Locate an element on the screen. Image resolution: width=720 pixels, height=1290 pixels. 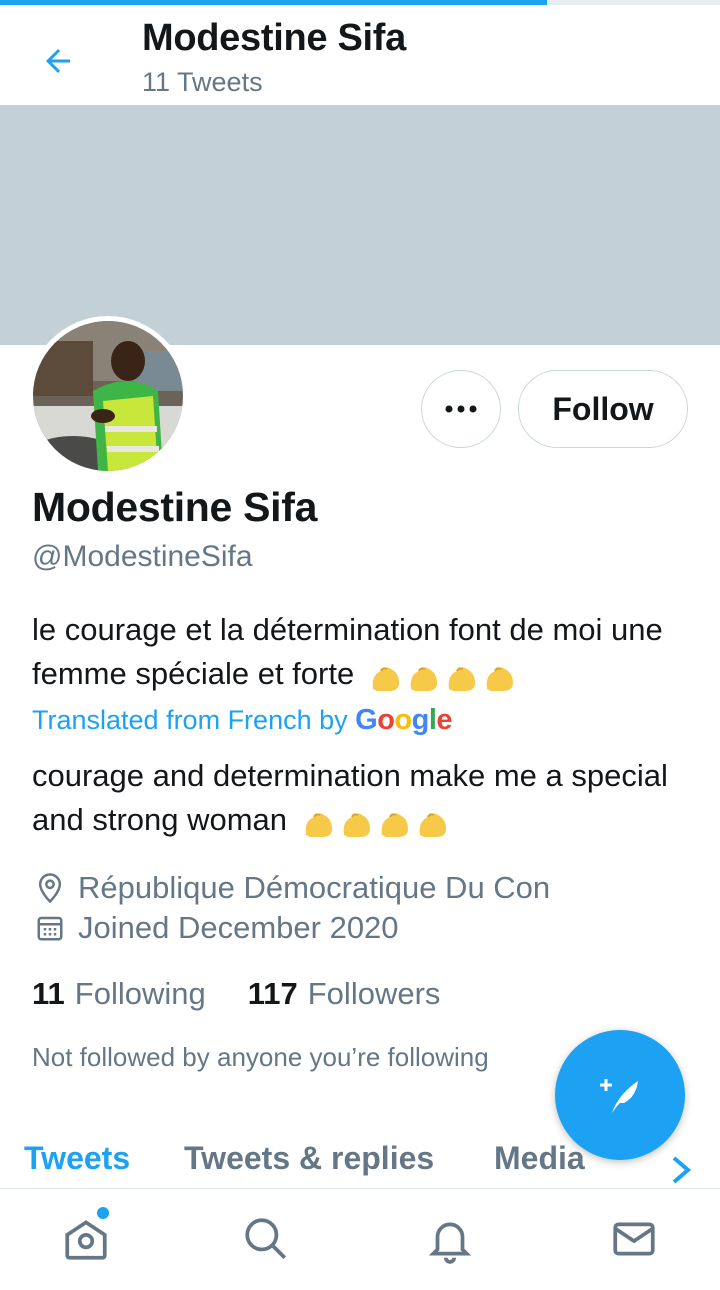
more-options-button is located at coordinates (461, 409).